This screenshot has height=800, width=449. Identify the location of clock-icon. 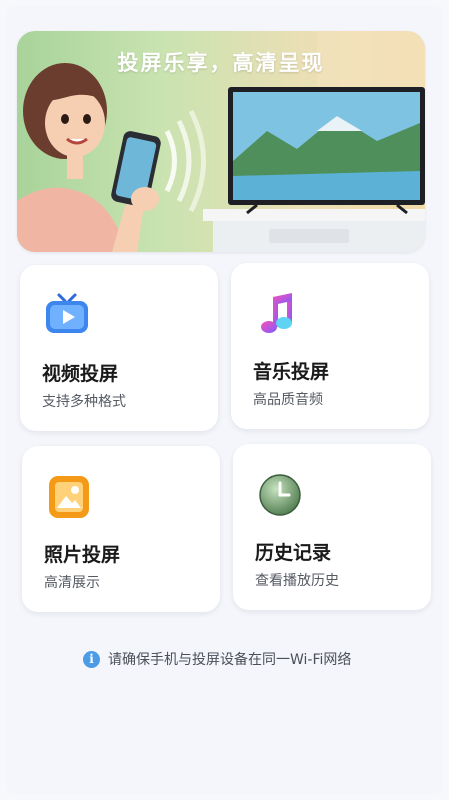
(280, 495).